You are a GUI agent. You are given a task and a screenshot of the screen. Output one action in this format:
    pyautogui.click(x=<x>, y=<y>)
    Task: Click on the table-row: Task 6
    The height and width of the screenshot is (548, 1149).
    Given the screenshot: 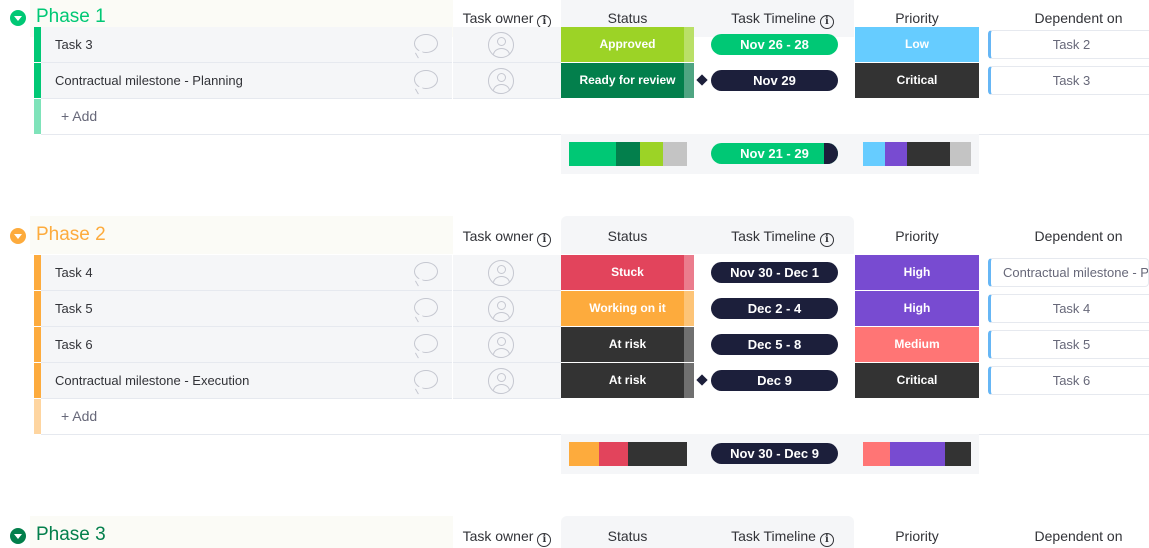 What is the action you would take?
    pyautogui.click(x=246, y=345)
    